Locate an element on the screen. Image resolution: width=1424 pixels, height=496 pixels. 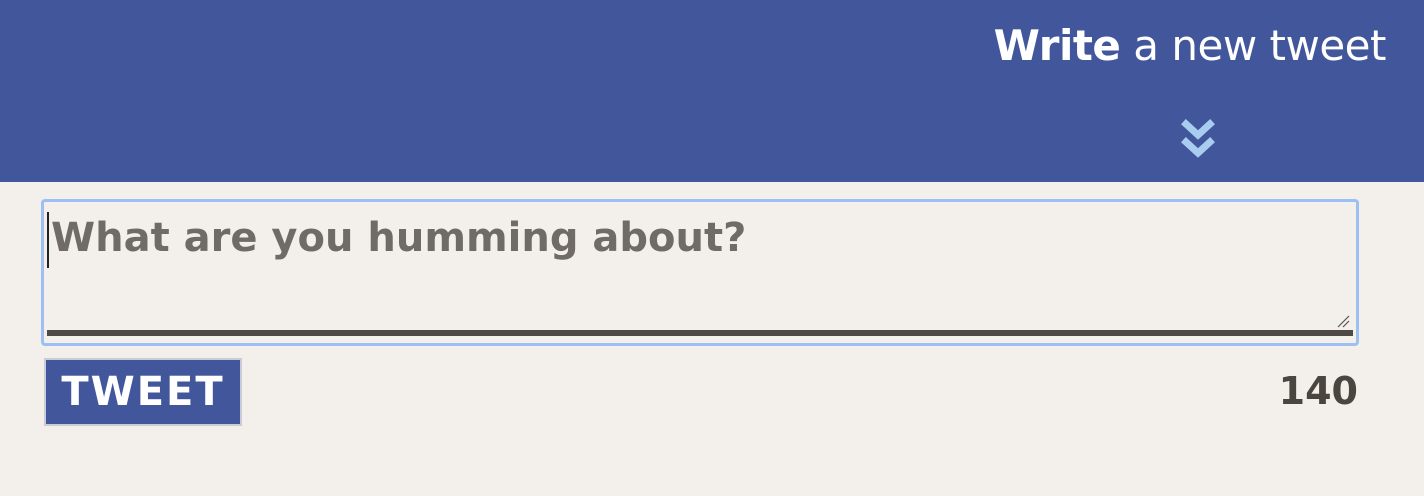
page-title: Write a new tweet is located at coordinates (1190, 46).